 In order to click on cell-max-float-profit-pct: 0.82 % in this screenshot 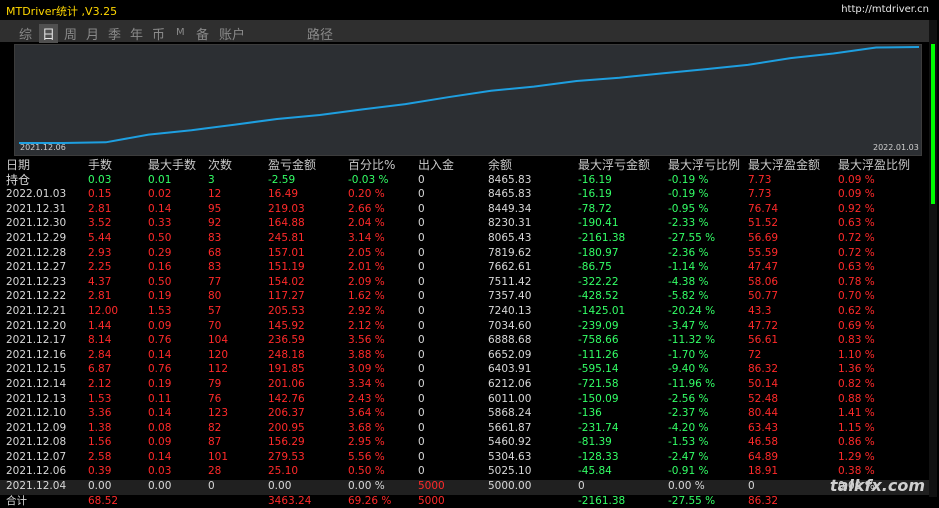, I will do `click(856, 383)`.